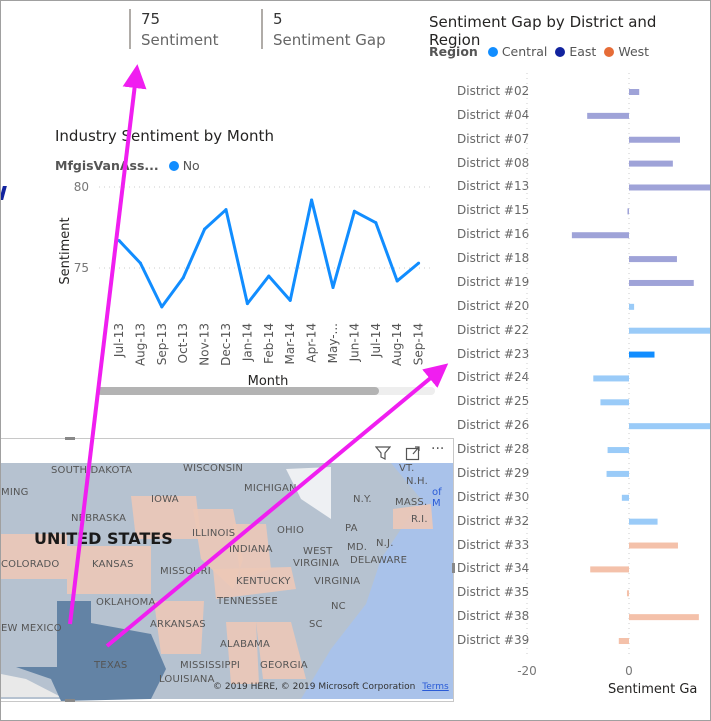 This screenshot has height=721, width=711. Describe the element at coordinates (247, 601) in the screenshot. I see `state-label: TENNESSEE` at that location.